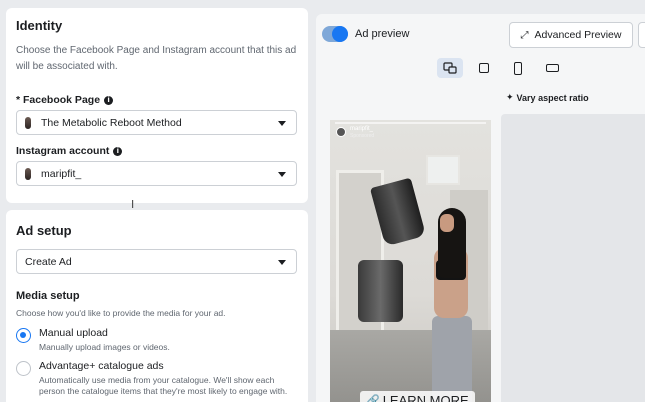  Describe the element at coordinates (410, 123) in the screenshot. I see `story-progress-bar` at that location.